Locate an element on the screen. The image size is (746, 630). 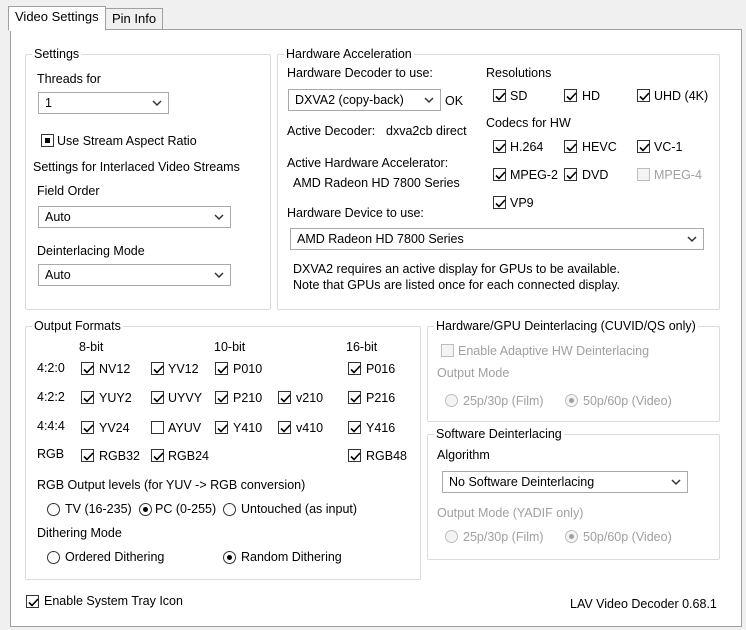
format-p016-label: P016 is located at coordinates (381, 369).